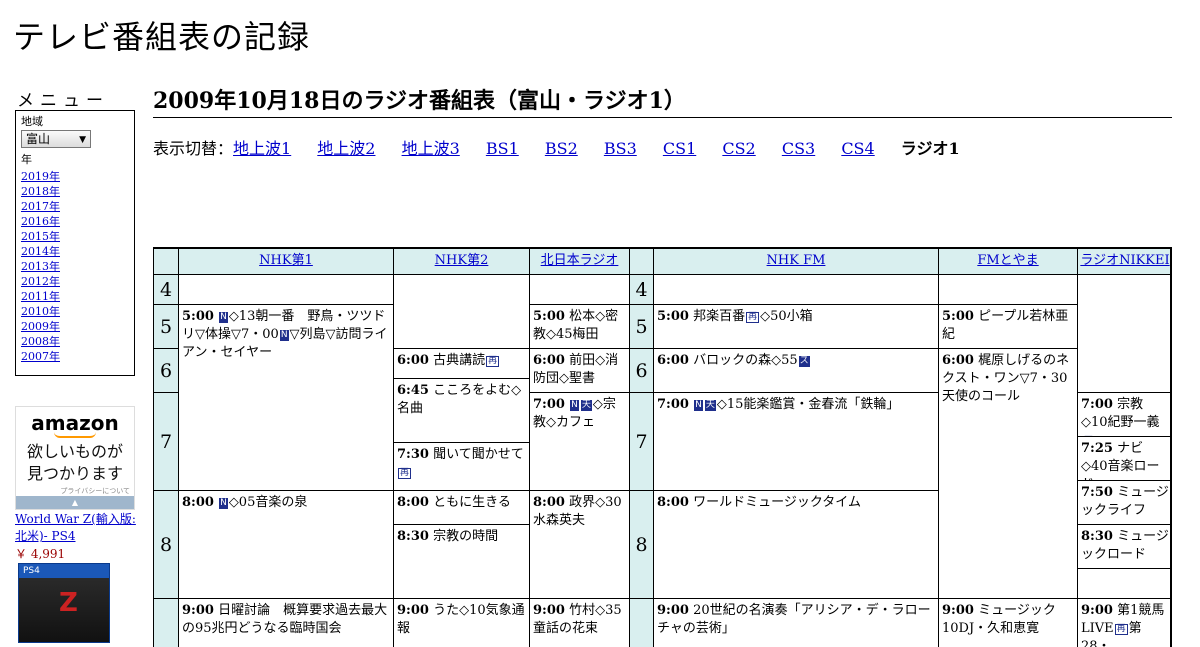  Describe the element at coordinates (431, 148) in the screenshot. I see `switch-link-chijo3: 地上波3` at that location.